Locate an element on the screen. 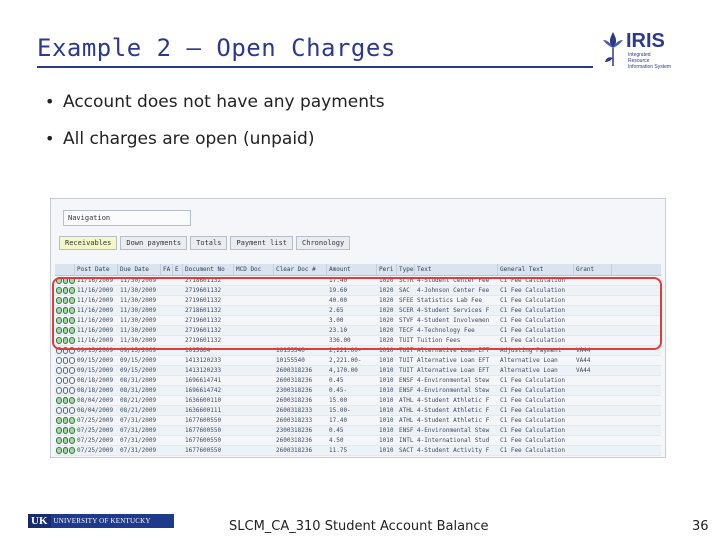 The height and width of the screenshot is (540, 720). table-cell: 2719601132 is located at coordinates (203, 340).